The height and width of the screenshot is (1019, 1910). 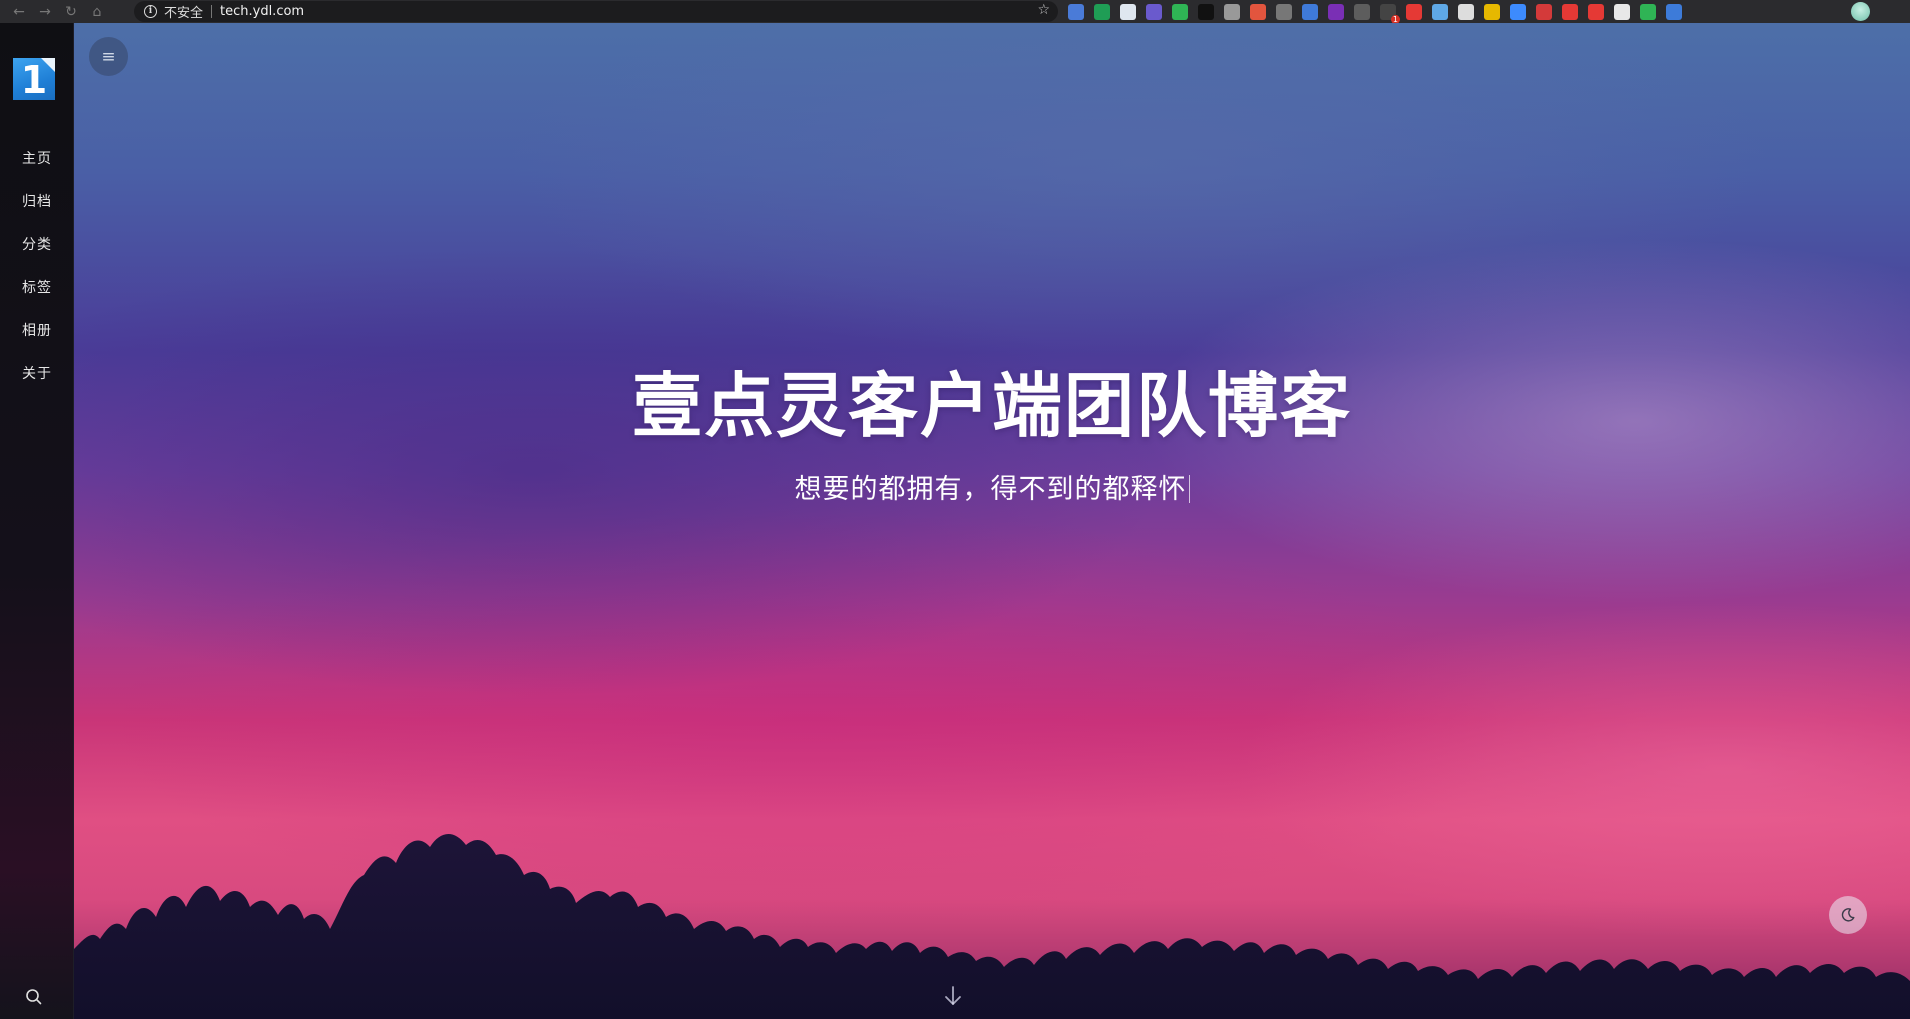 I want to click on rp-ext-icon, so click(x=1336, y=11).